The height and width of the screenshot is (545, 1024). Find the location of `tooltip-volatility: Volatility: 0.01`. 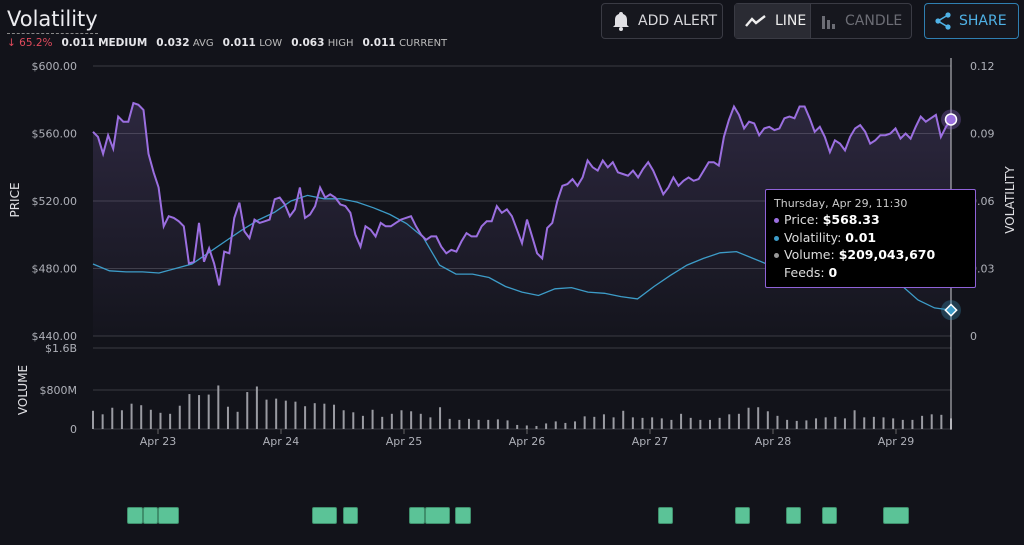

tooltip-volatility: Volatility: 0.01 is located at coordinates (870, 238).